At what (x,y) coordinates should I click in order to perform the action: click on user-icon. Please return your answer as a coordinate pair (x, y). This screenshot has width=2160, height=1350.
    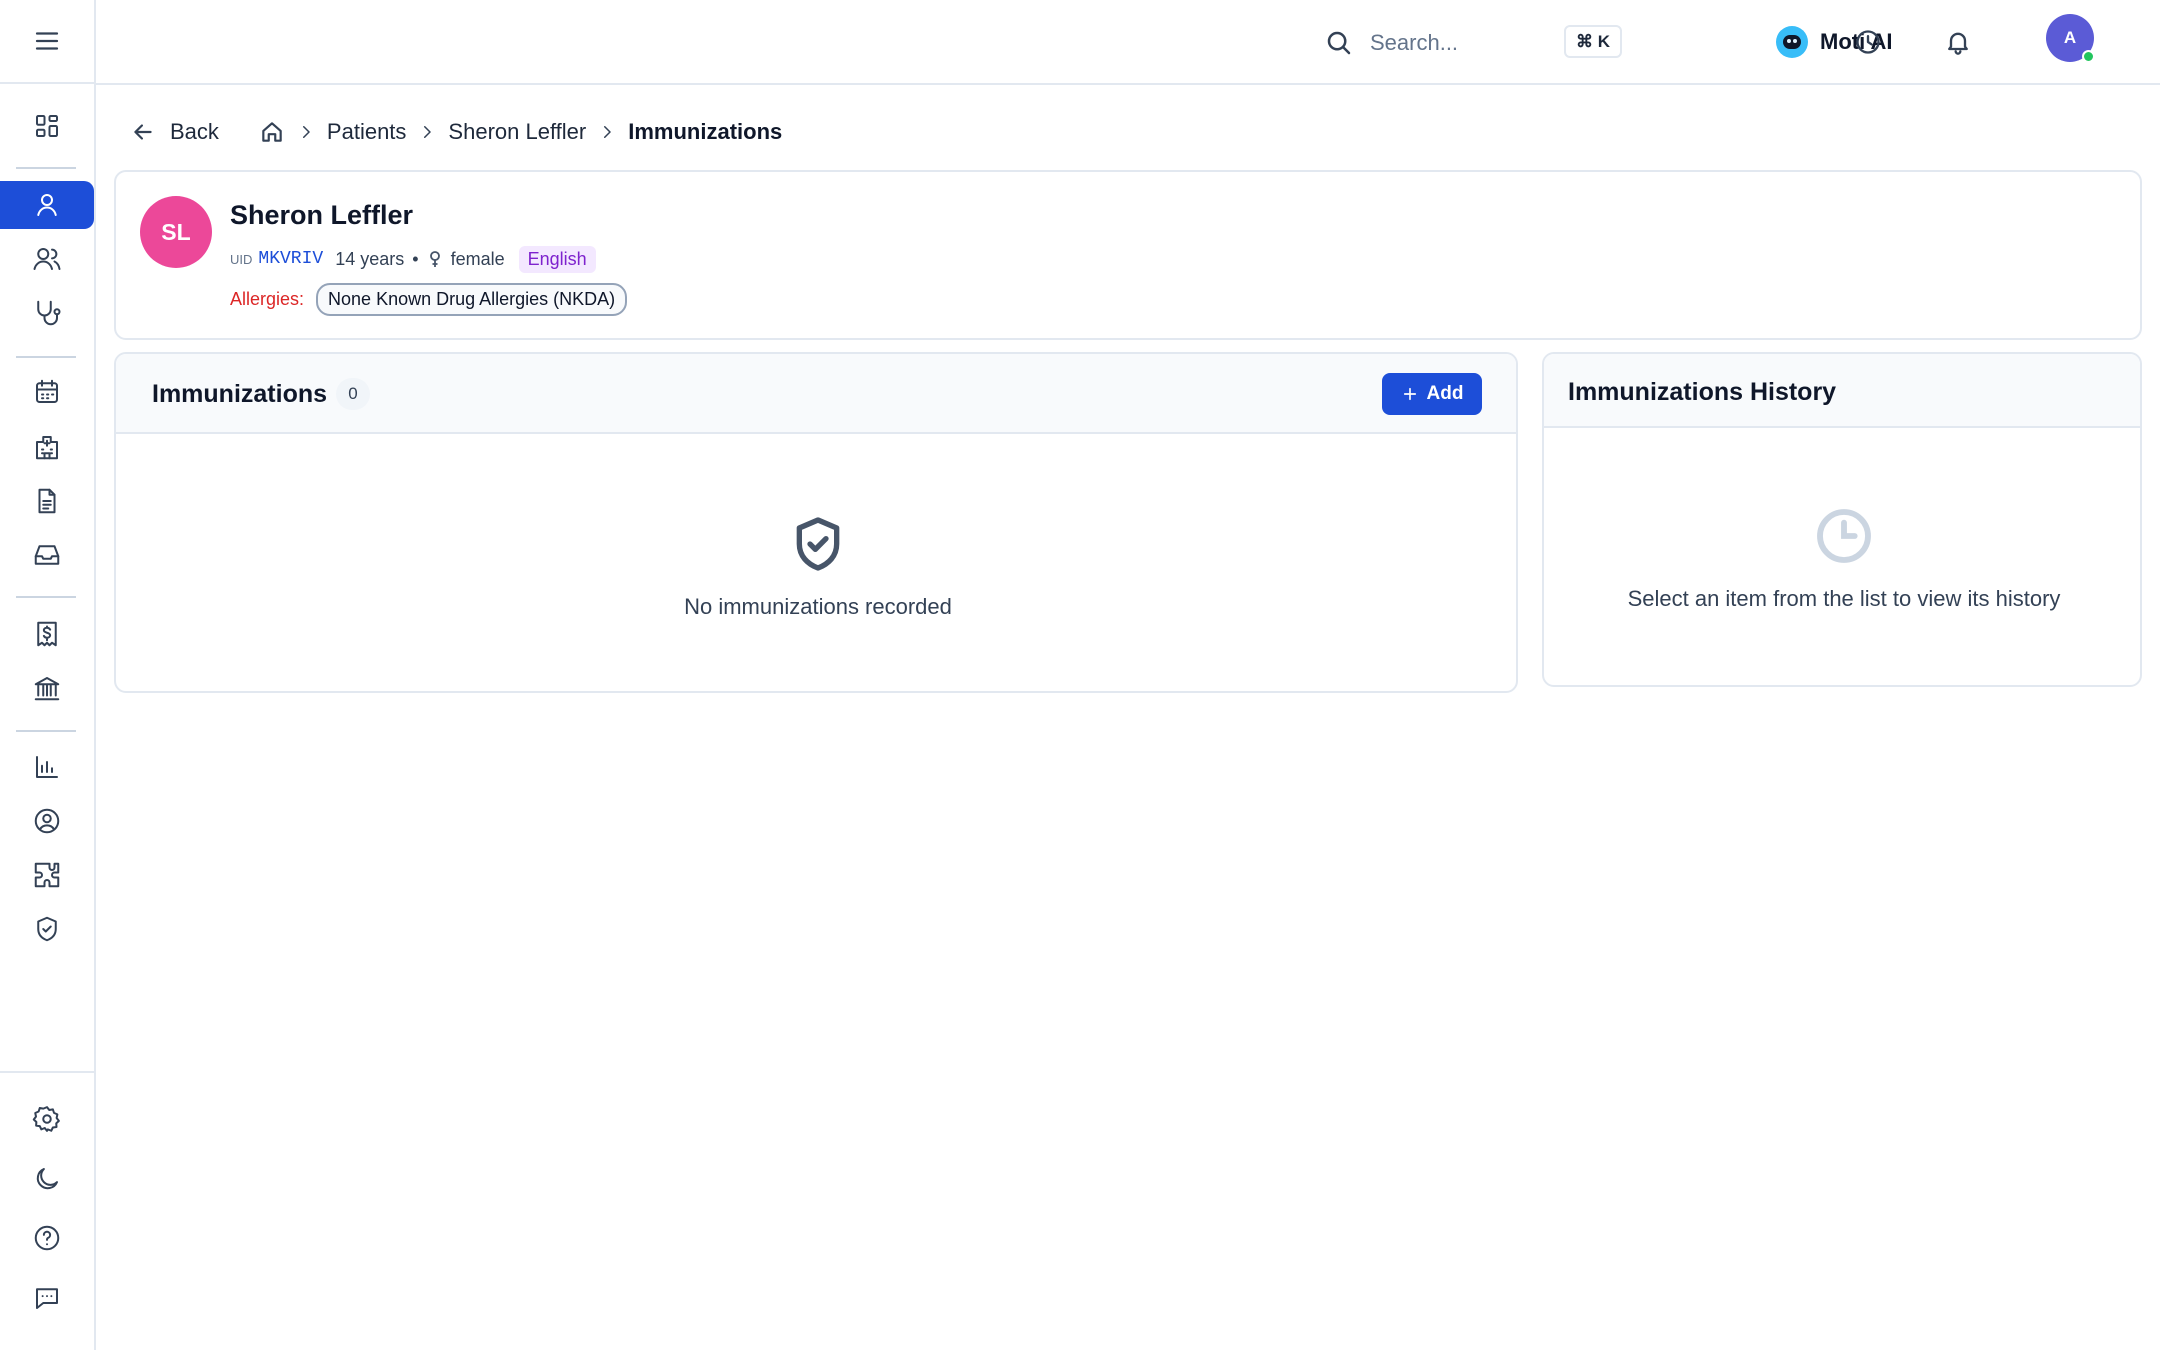
    Looking at the image, I should click on (47, 205).